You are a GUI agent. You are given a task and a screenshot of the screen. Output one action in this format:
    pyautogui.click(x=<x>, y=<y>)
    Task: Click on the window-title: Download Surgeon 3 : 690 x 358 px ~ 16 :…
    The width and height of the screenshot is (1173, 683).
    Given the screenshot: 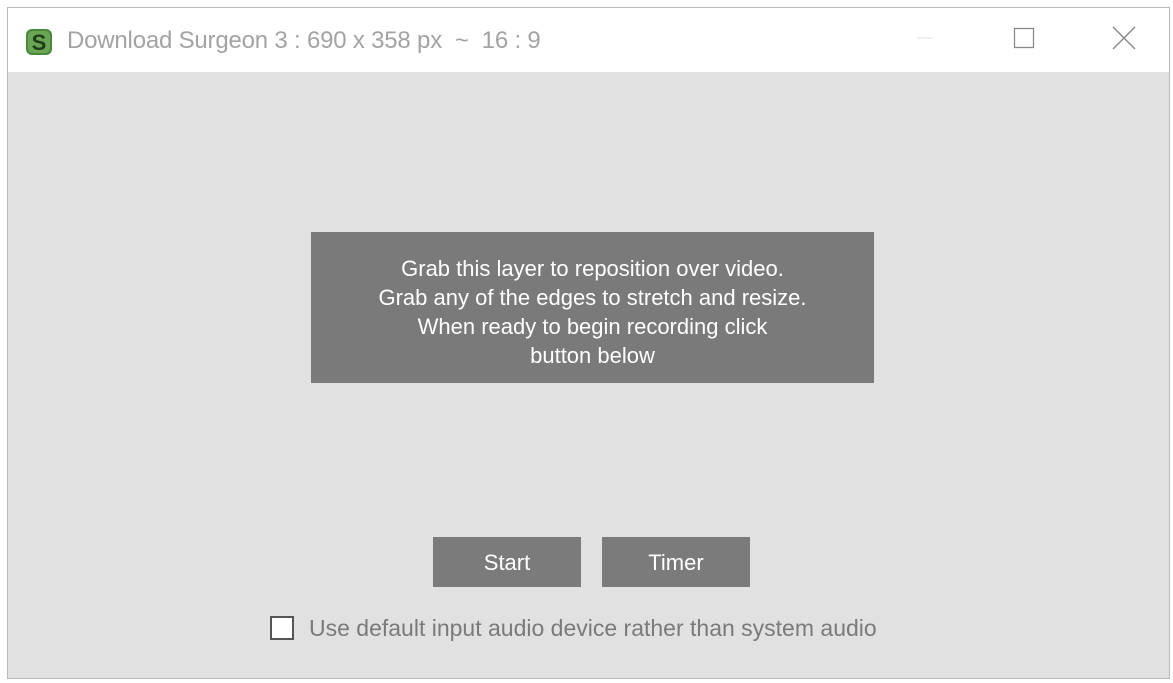 What is the action you would take?
    pyautogui.click(x=304, y=40)
    